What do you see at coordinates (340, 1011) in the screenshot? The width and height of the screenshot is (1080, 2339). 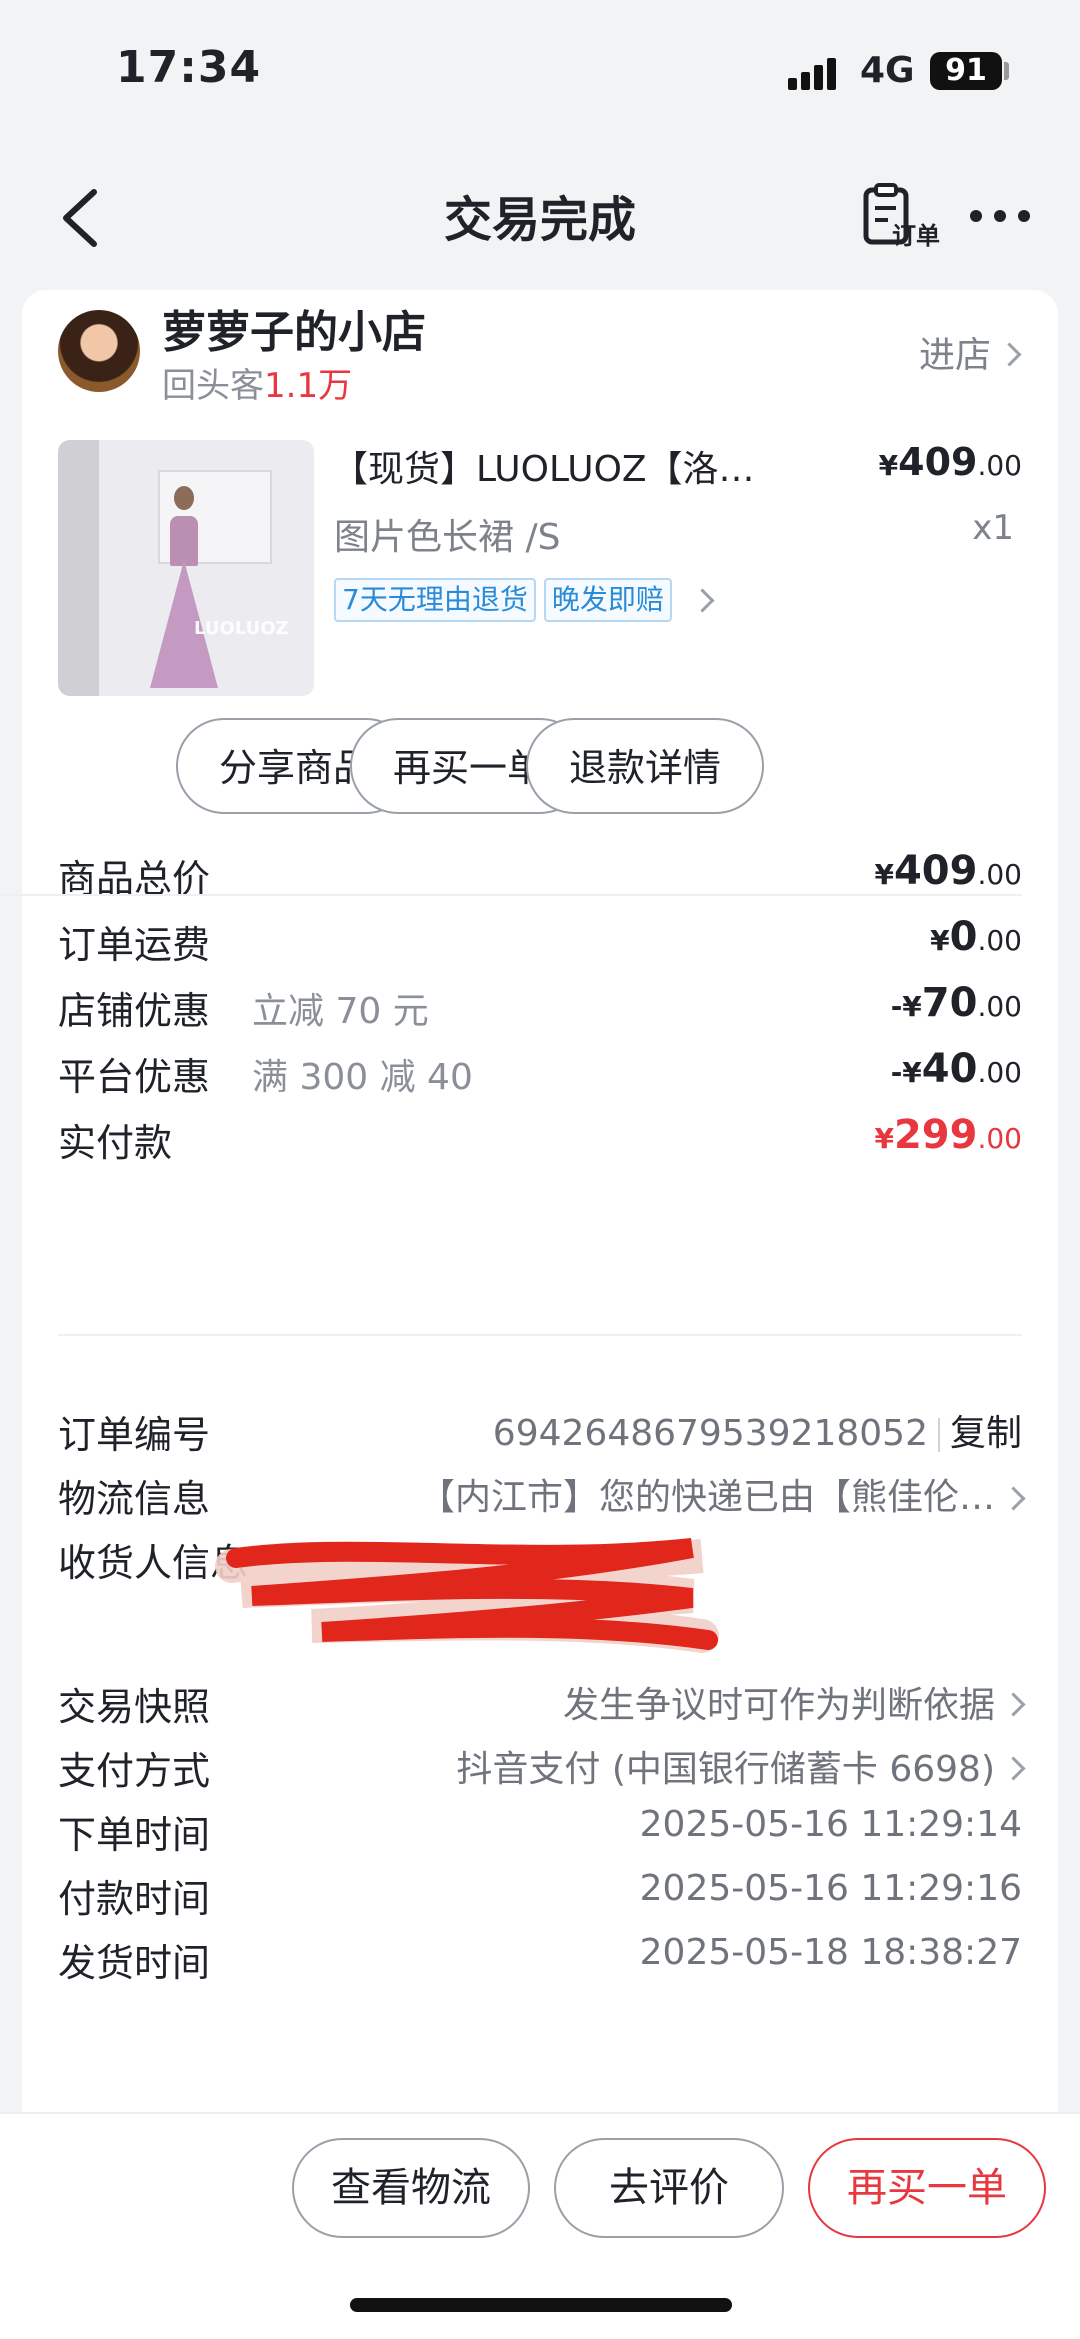 I see `summary-note: 立减 70 元` at bounding box center [340, 1011].